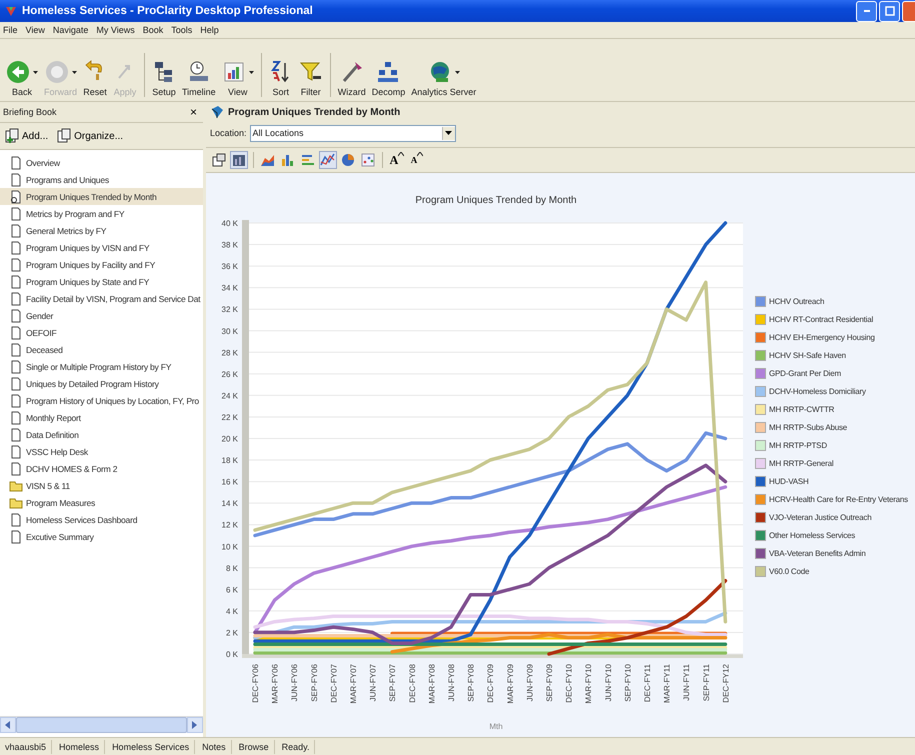 The image size is (915, 755). I want to click on axis-tick-label: DEC-FY11, so click(647, 683).